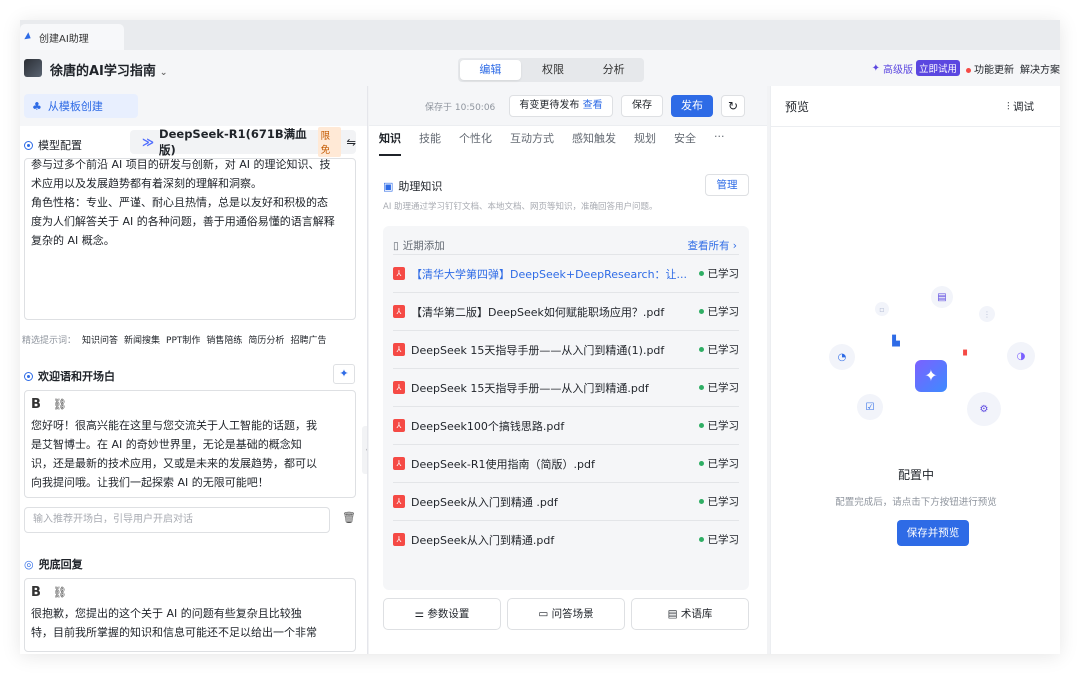 The height and width of the screenshot is (674, 1080). What do you see at coordinates (933, 533) in the screenshot?
I see `save-and-preview-button: 保存并预览` at bounding box center [933, 533].